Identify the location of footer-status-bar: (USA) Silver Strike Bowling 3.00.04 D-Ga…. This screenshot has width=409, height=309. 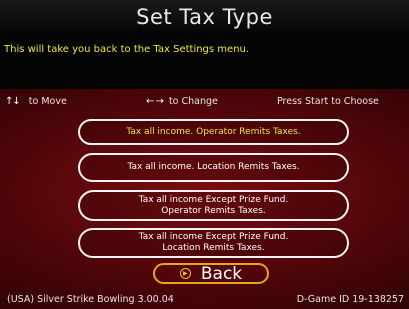
(204, 300).